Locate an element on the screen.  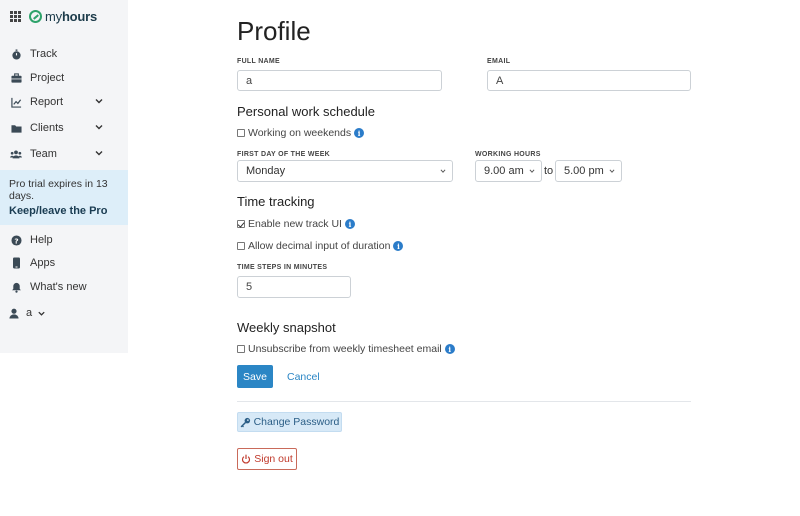
sidebar-item-label: Project is located at coordinates (47, 78).